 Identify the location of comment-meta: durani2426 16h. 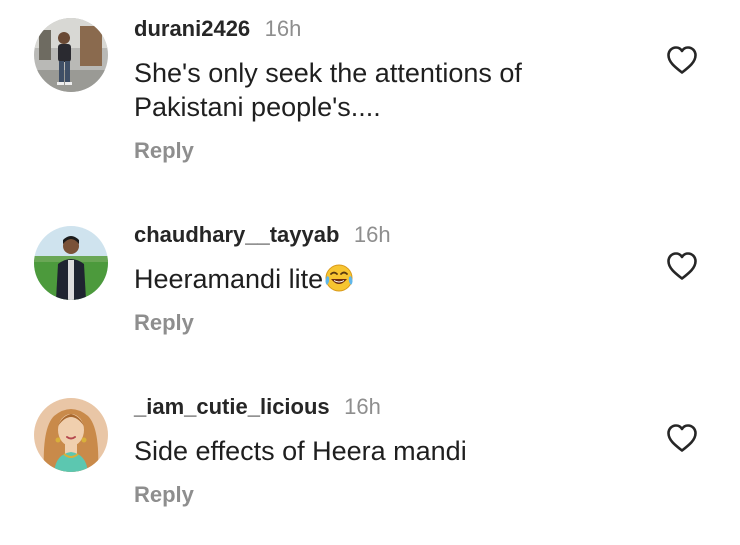
(217, 29).